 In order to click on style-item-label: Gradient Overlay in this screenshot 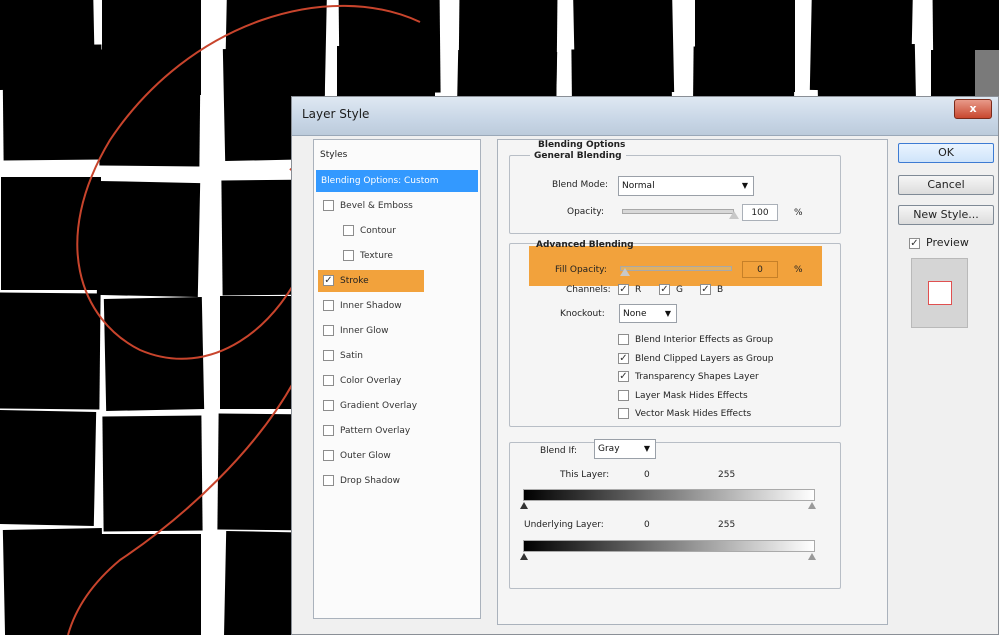, I will do `click(379, 406)`.